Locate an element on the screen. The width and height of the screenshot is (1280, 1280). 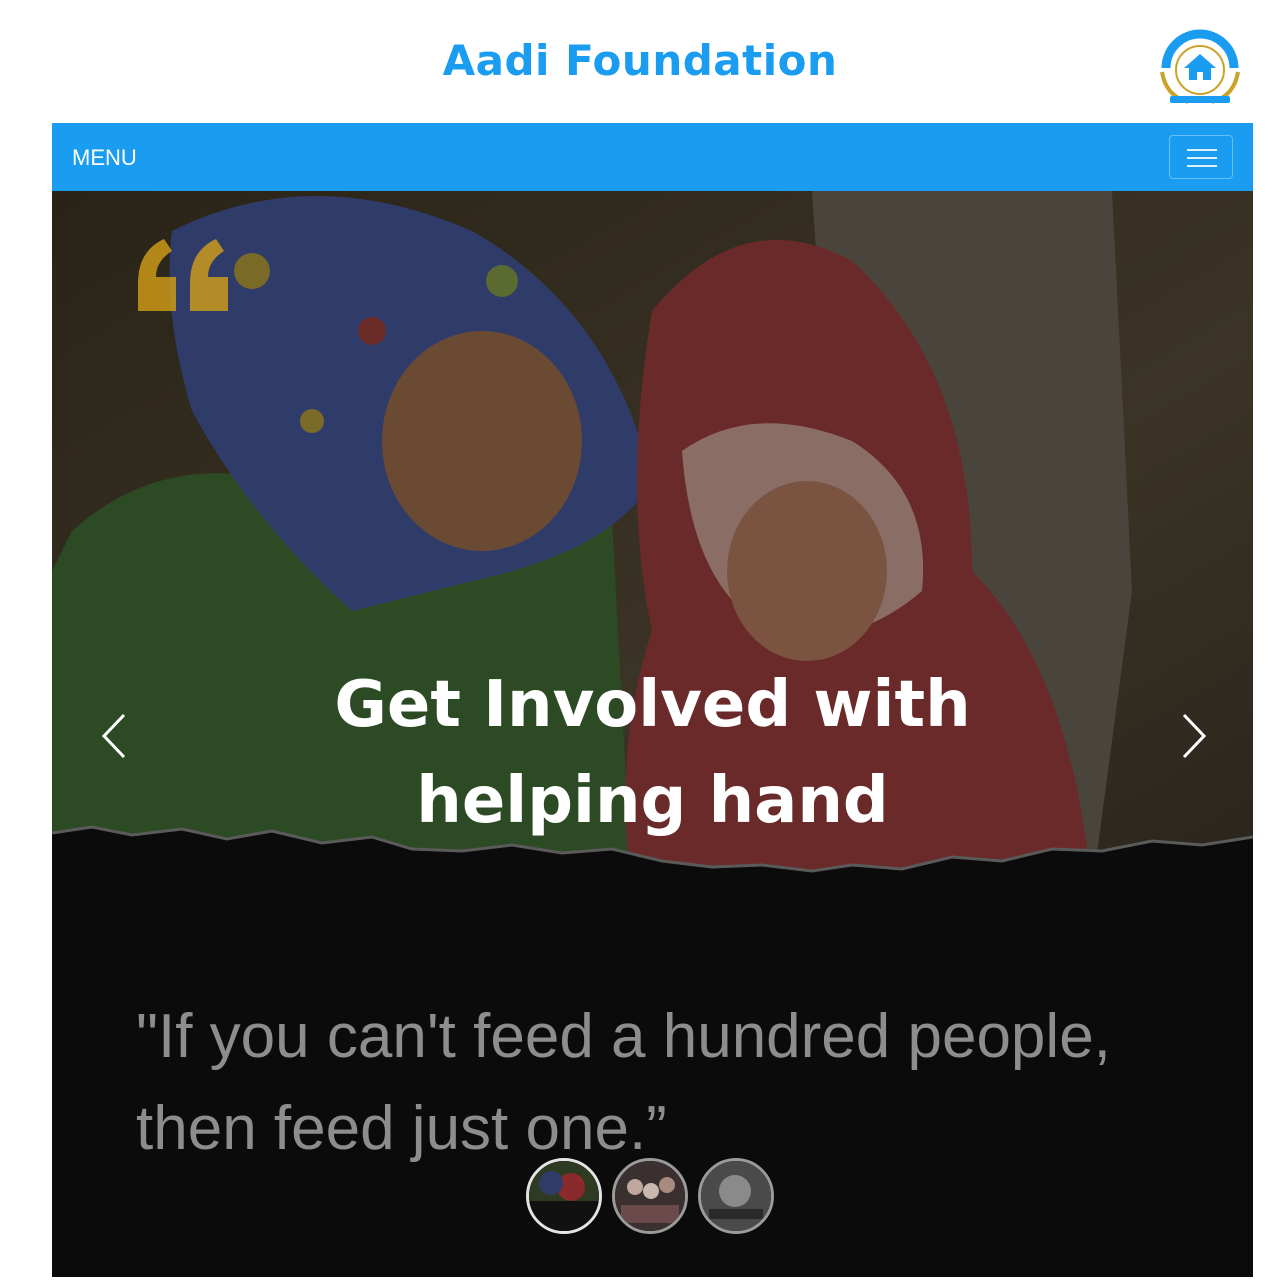
carousel-thumbnails is located at coordinates (656, 1198).